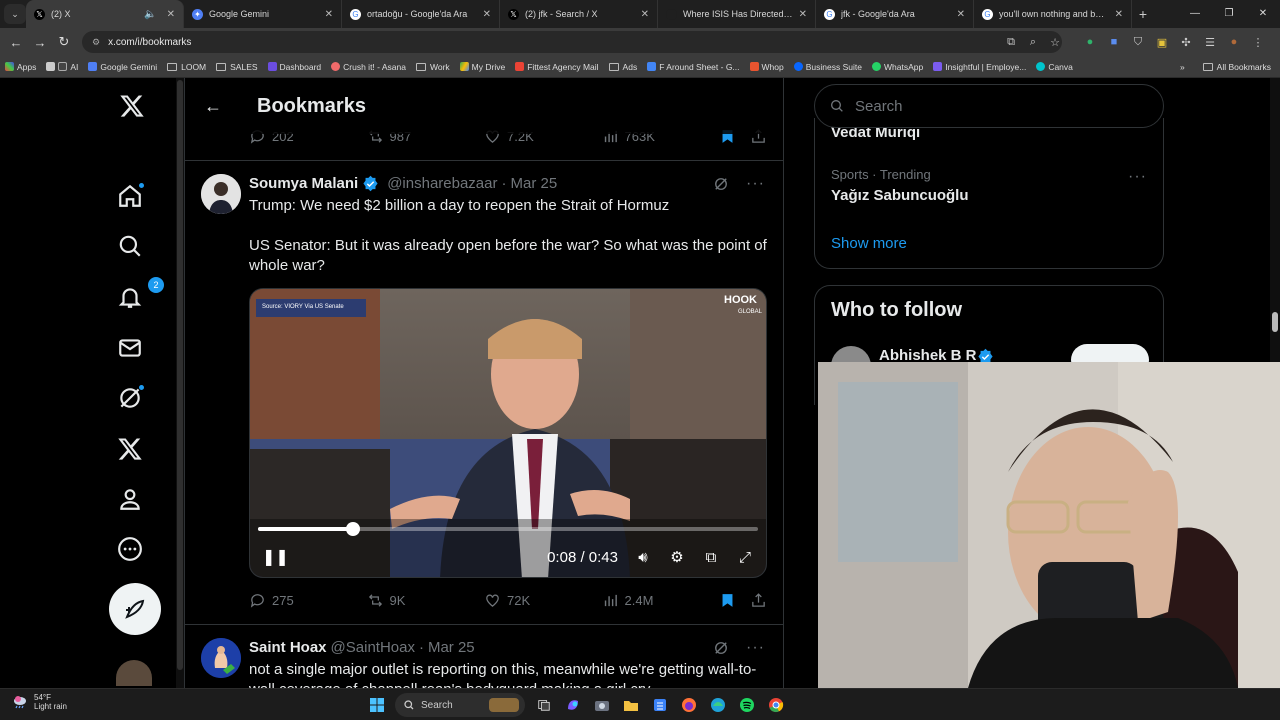  I want to click on tab-google-own-nothing: G you'll own nothing and be hap ✕, so click(1053, 14).